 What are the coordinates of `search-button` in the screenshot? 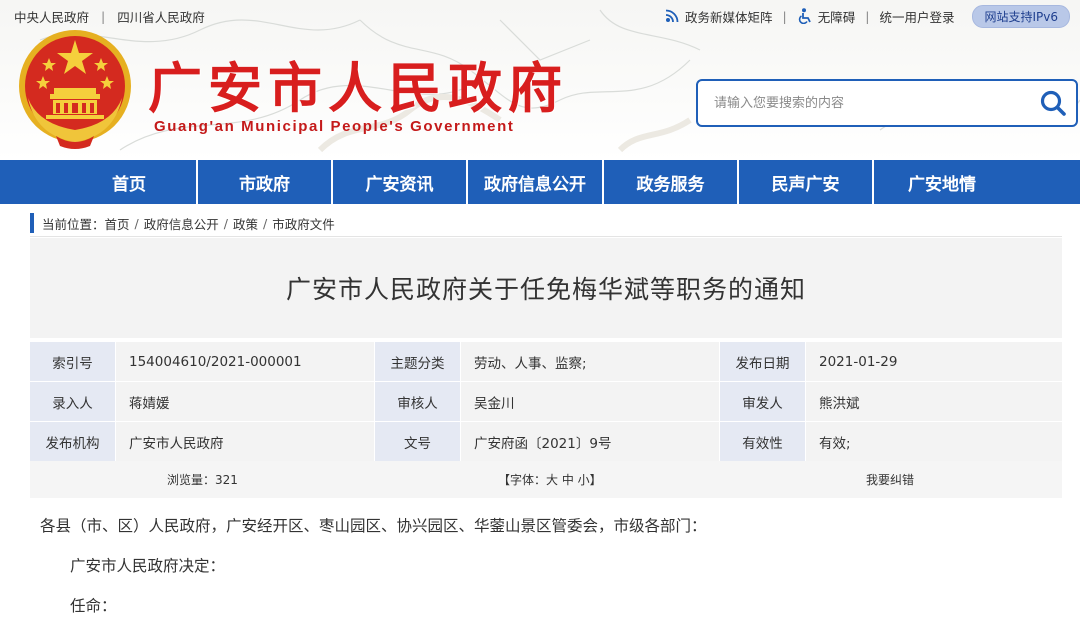 It's located at (1053, 103).